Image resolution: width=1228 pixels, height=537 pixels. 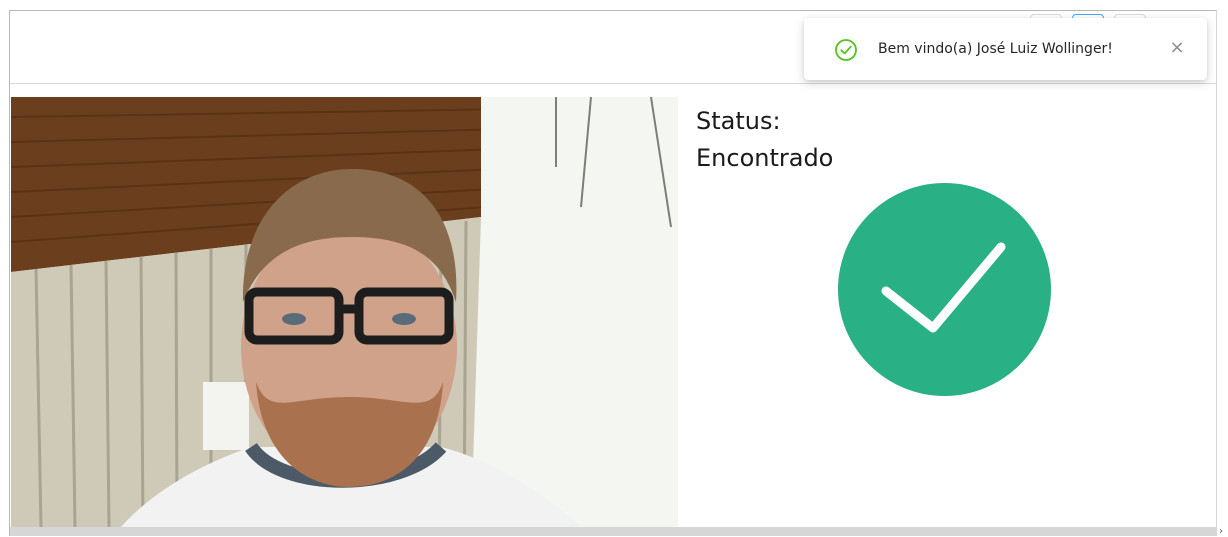 What do you see at coordinates (738, 121) in the screenshot?
I see `status-label: Status:` at bounding box center [738, 121].